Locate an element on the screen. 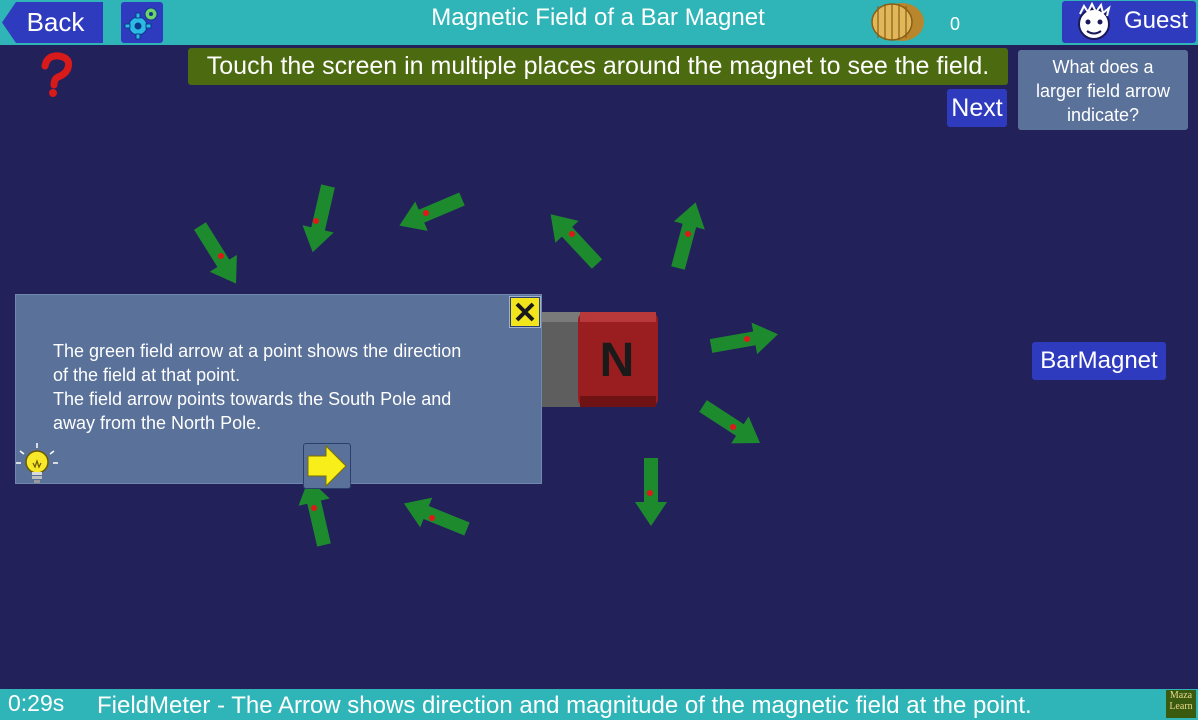  close-icon is located at coordinates (525, 312).